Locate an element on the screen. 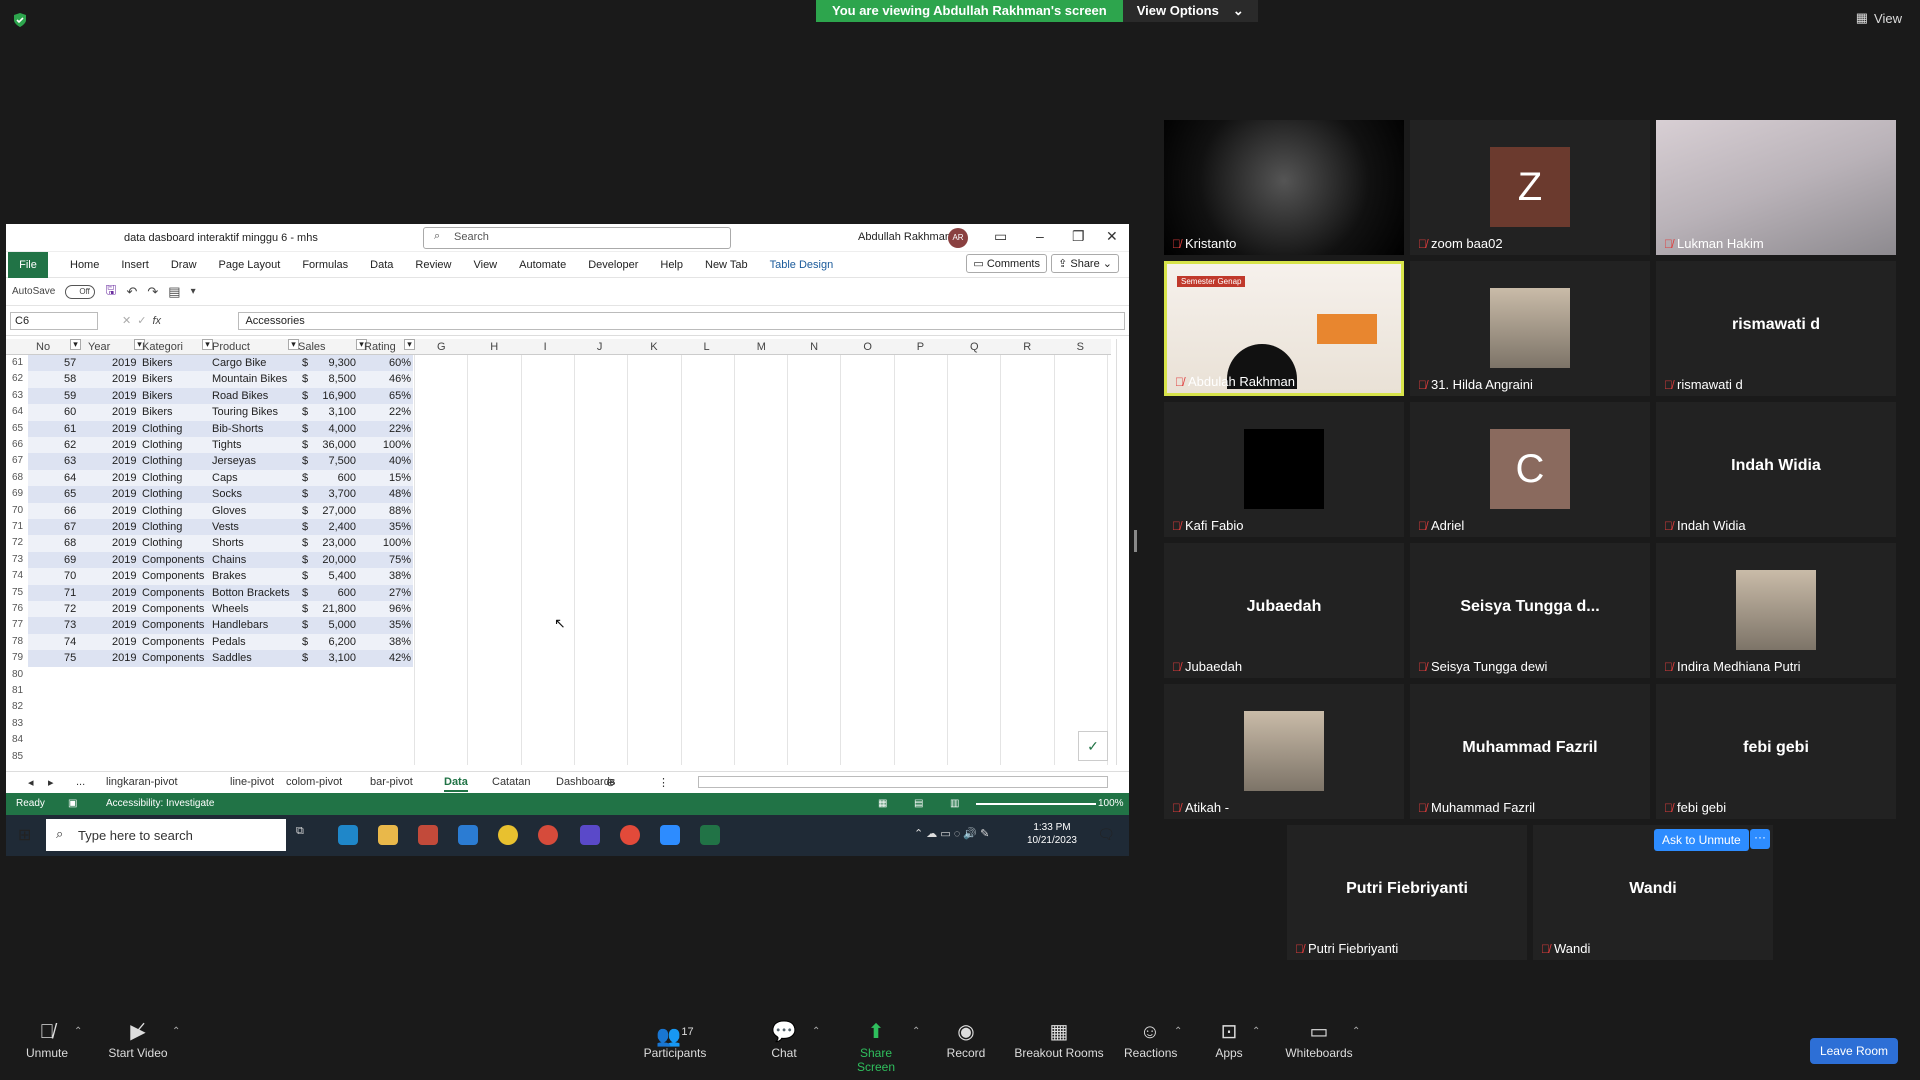 The image size is (1920, 1080). row-number: 68 is located at coordinates (21, 477).